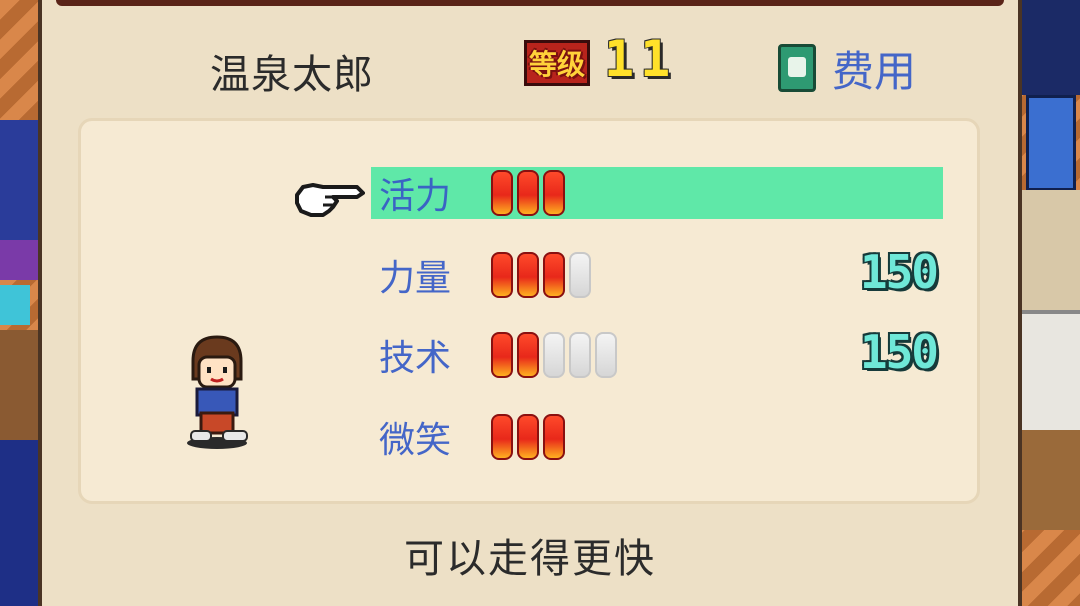 The width and height of the screenshot is (1080, 606). Describe the element at coordinates (415, 196) in the screenshot. I see `stat-label: 活力` at that location.